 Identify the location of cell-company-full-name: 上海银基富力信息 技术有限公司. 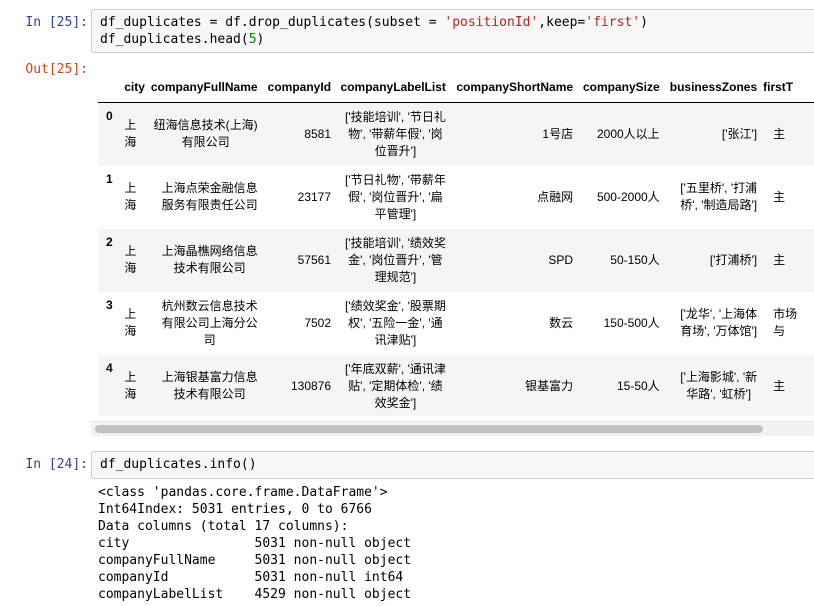
(209, 385).